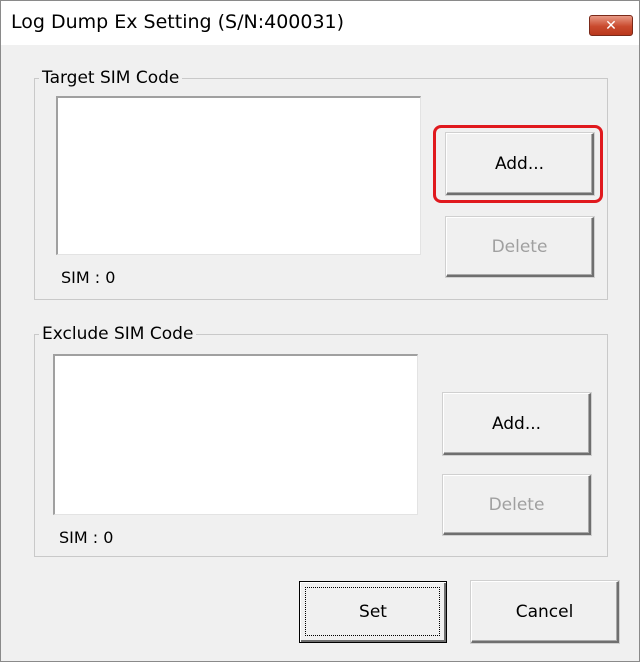 The image size is (640, 662). Describe the element at coordinates (238, 175) in the screenshot. I see `target-sim-code-list` at that location.